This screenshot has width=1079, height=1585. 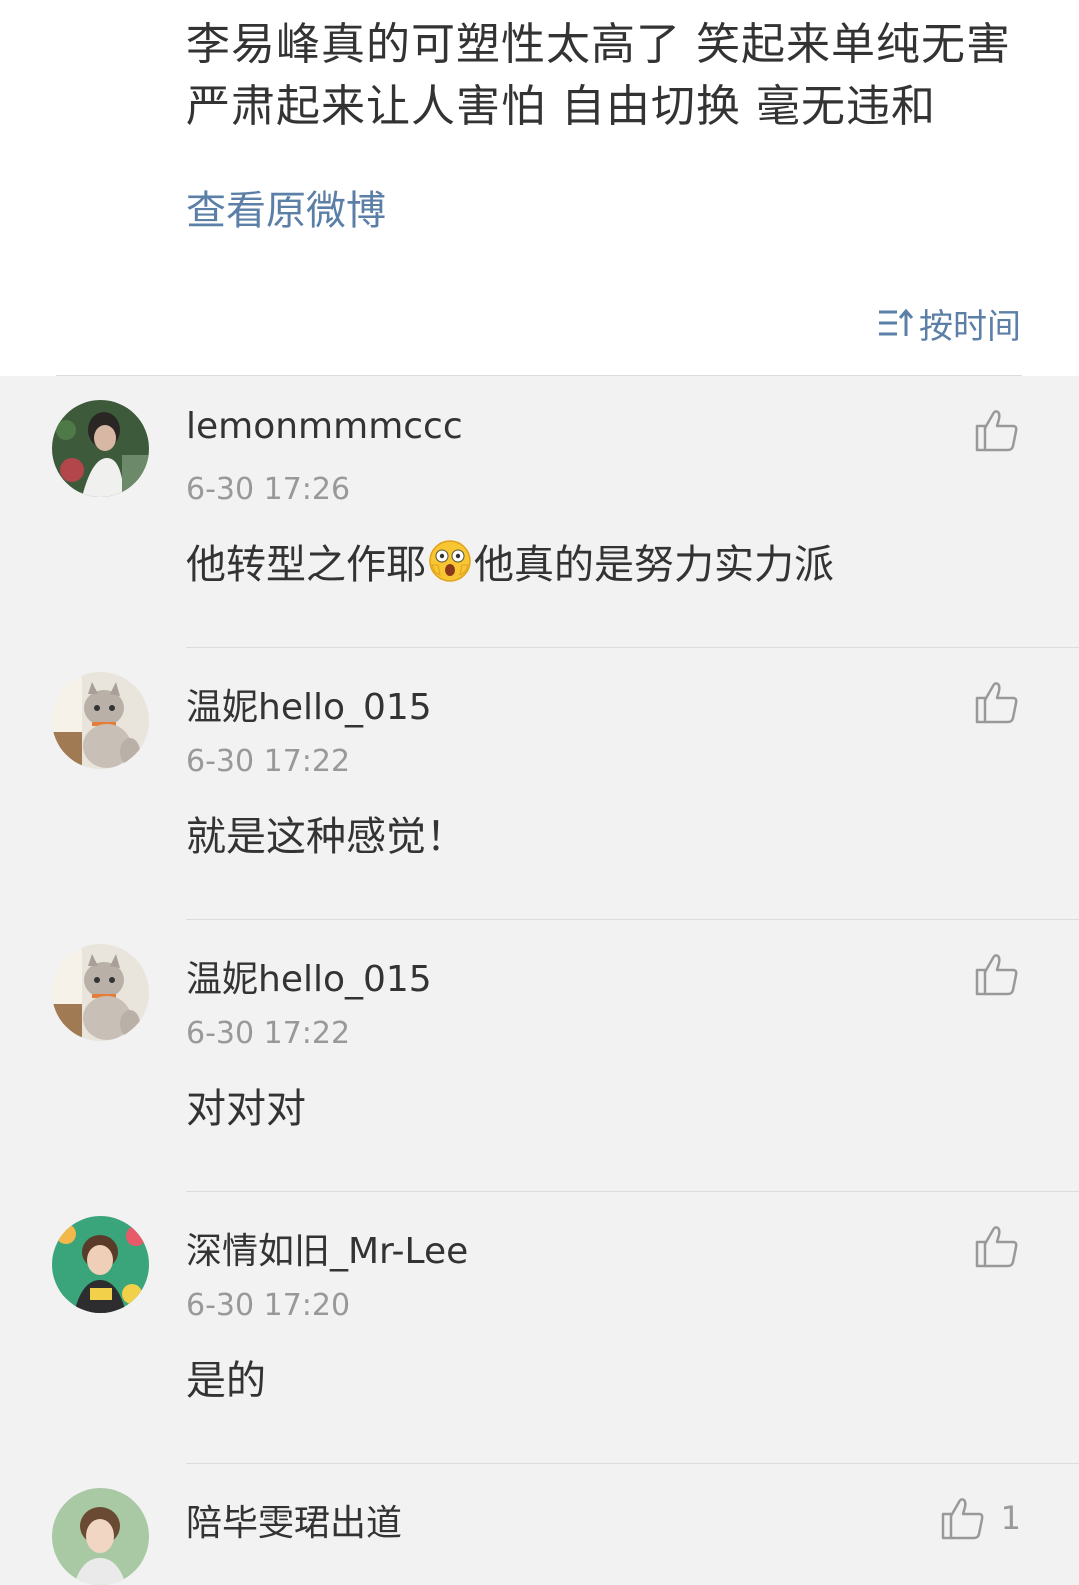 What do you see at coordinates (326, 837) in the screenshot?
I see `comment-text: 就是这种感觉！` at bounding box center [326, 837].